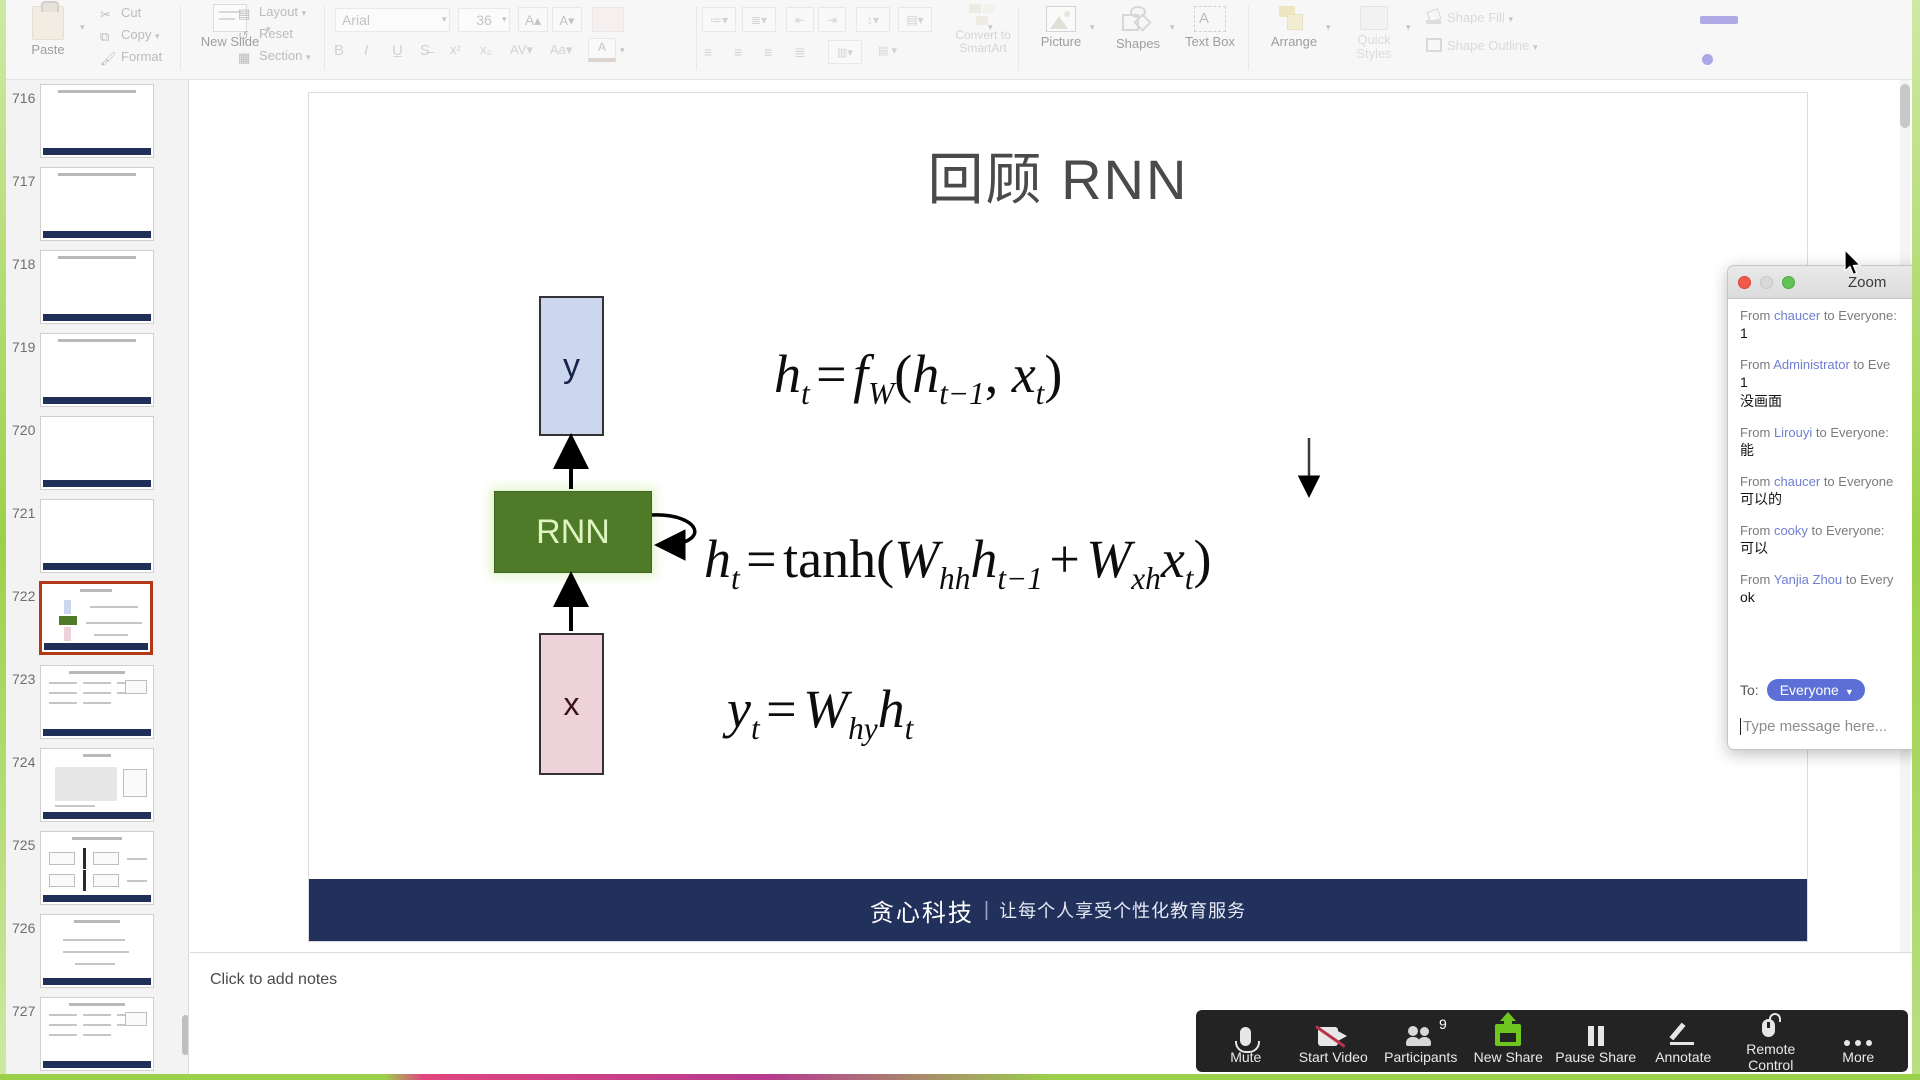 Image resolution: width=1920 pixels, height=1080 pixels. Describe the element at coordinates (608, 19) in the screenshot. I see `clear-formatting-button` at that location.